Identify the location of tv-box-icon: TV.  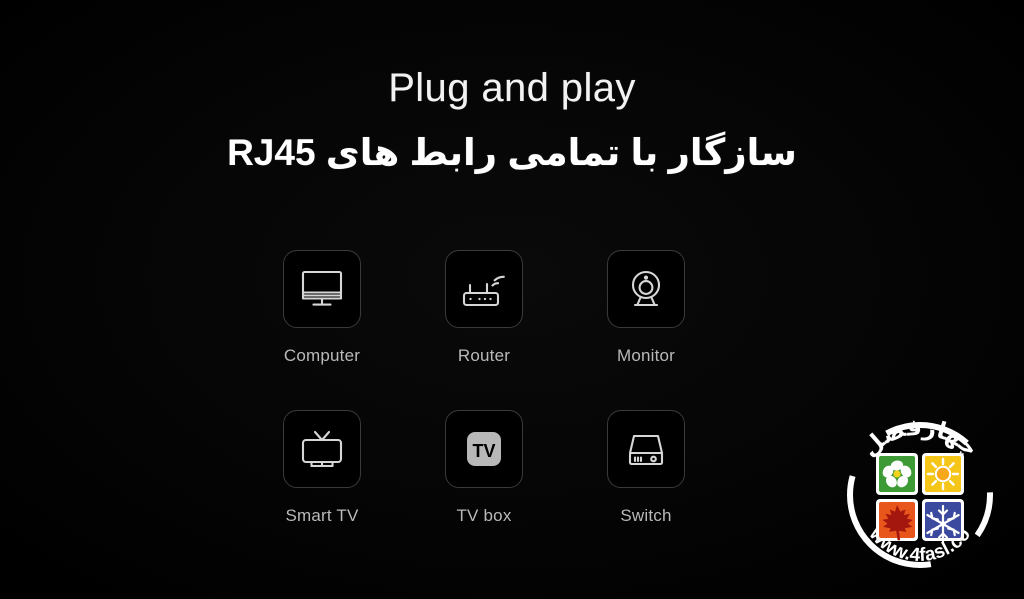
(484, 449).